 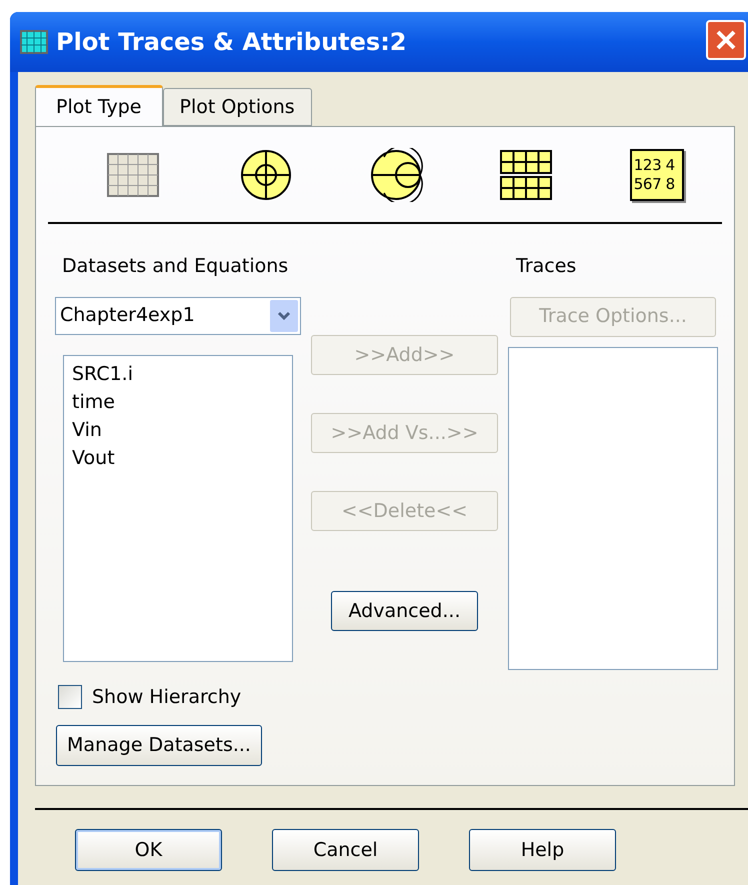 I want to click on tab: Plot Type, so click(x=98, y=106).